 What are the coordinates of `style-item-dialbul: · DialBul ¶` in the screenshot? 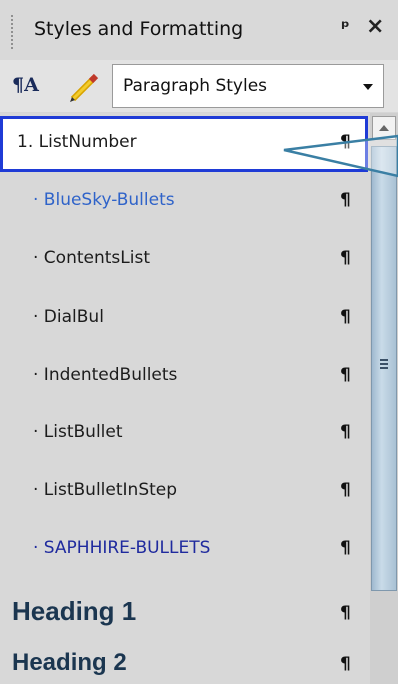 It's located at (184, 319).